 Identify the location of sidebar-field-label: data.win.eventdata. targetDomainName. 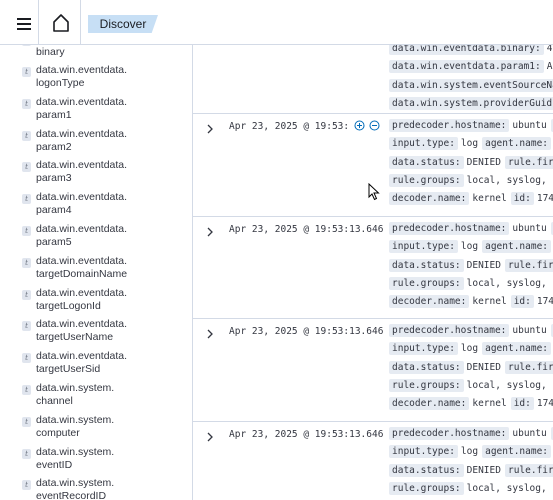
(82, 267).